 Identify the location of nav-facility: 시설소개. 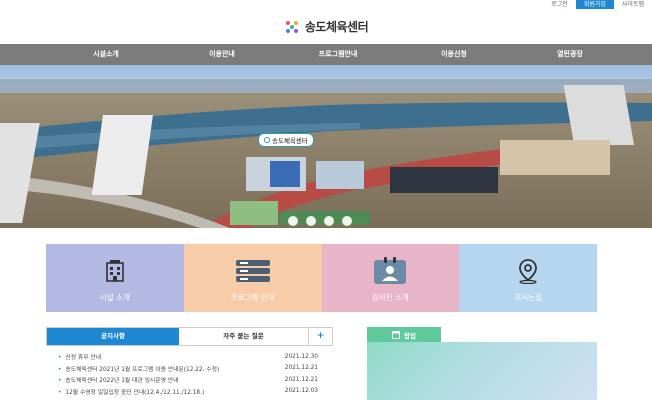
(106, 54).